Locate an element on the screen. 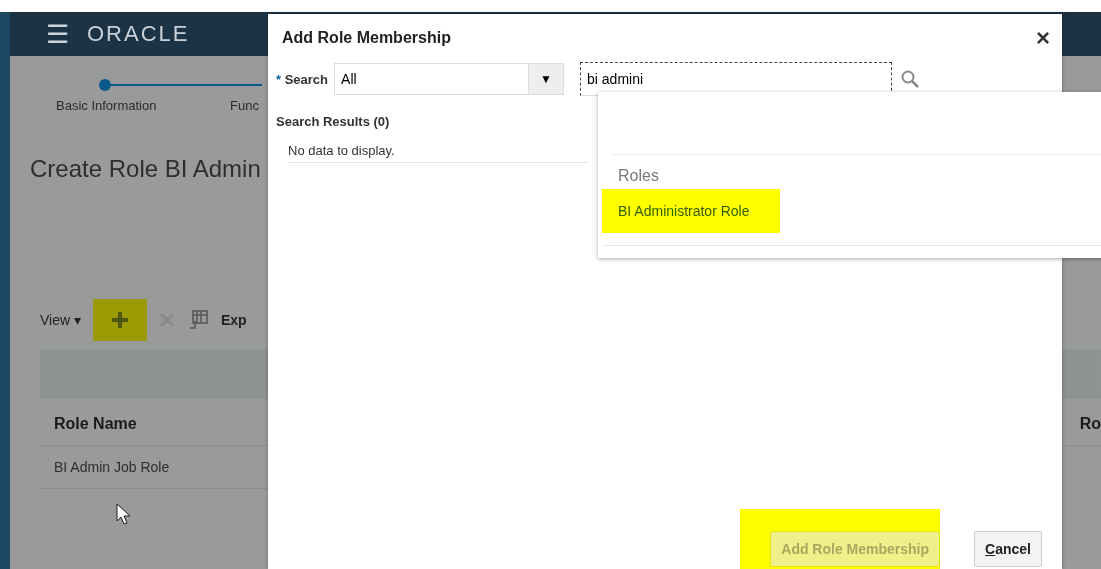 The width and height of the screenshot is (1101, 569). export-button: Exp is located at coordinates (234, 320).